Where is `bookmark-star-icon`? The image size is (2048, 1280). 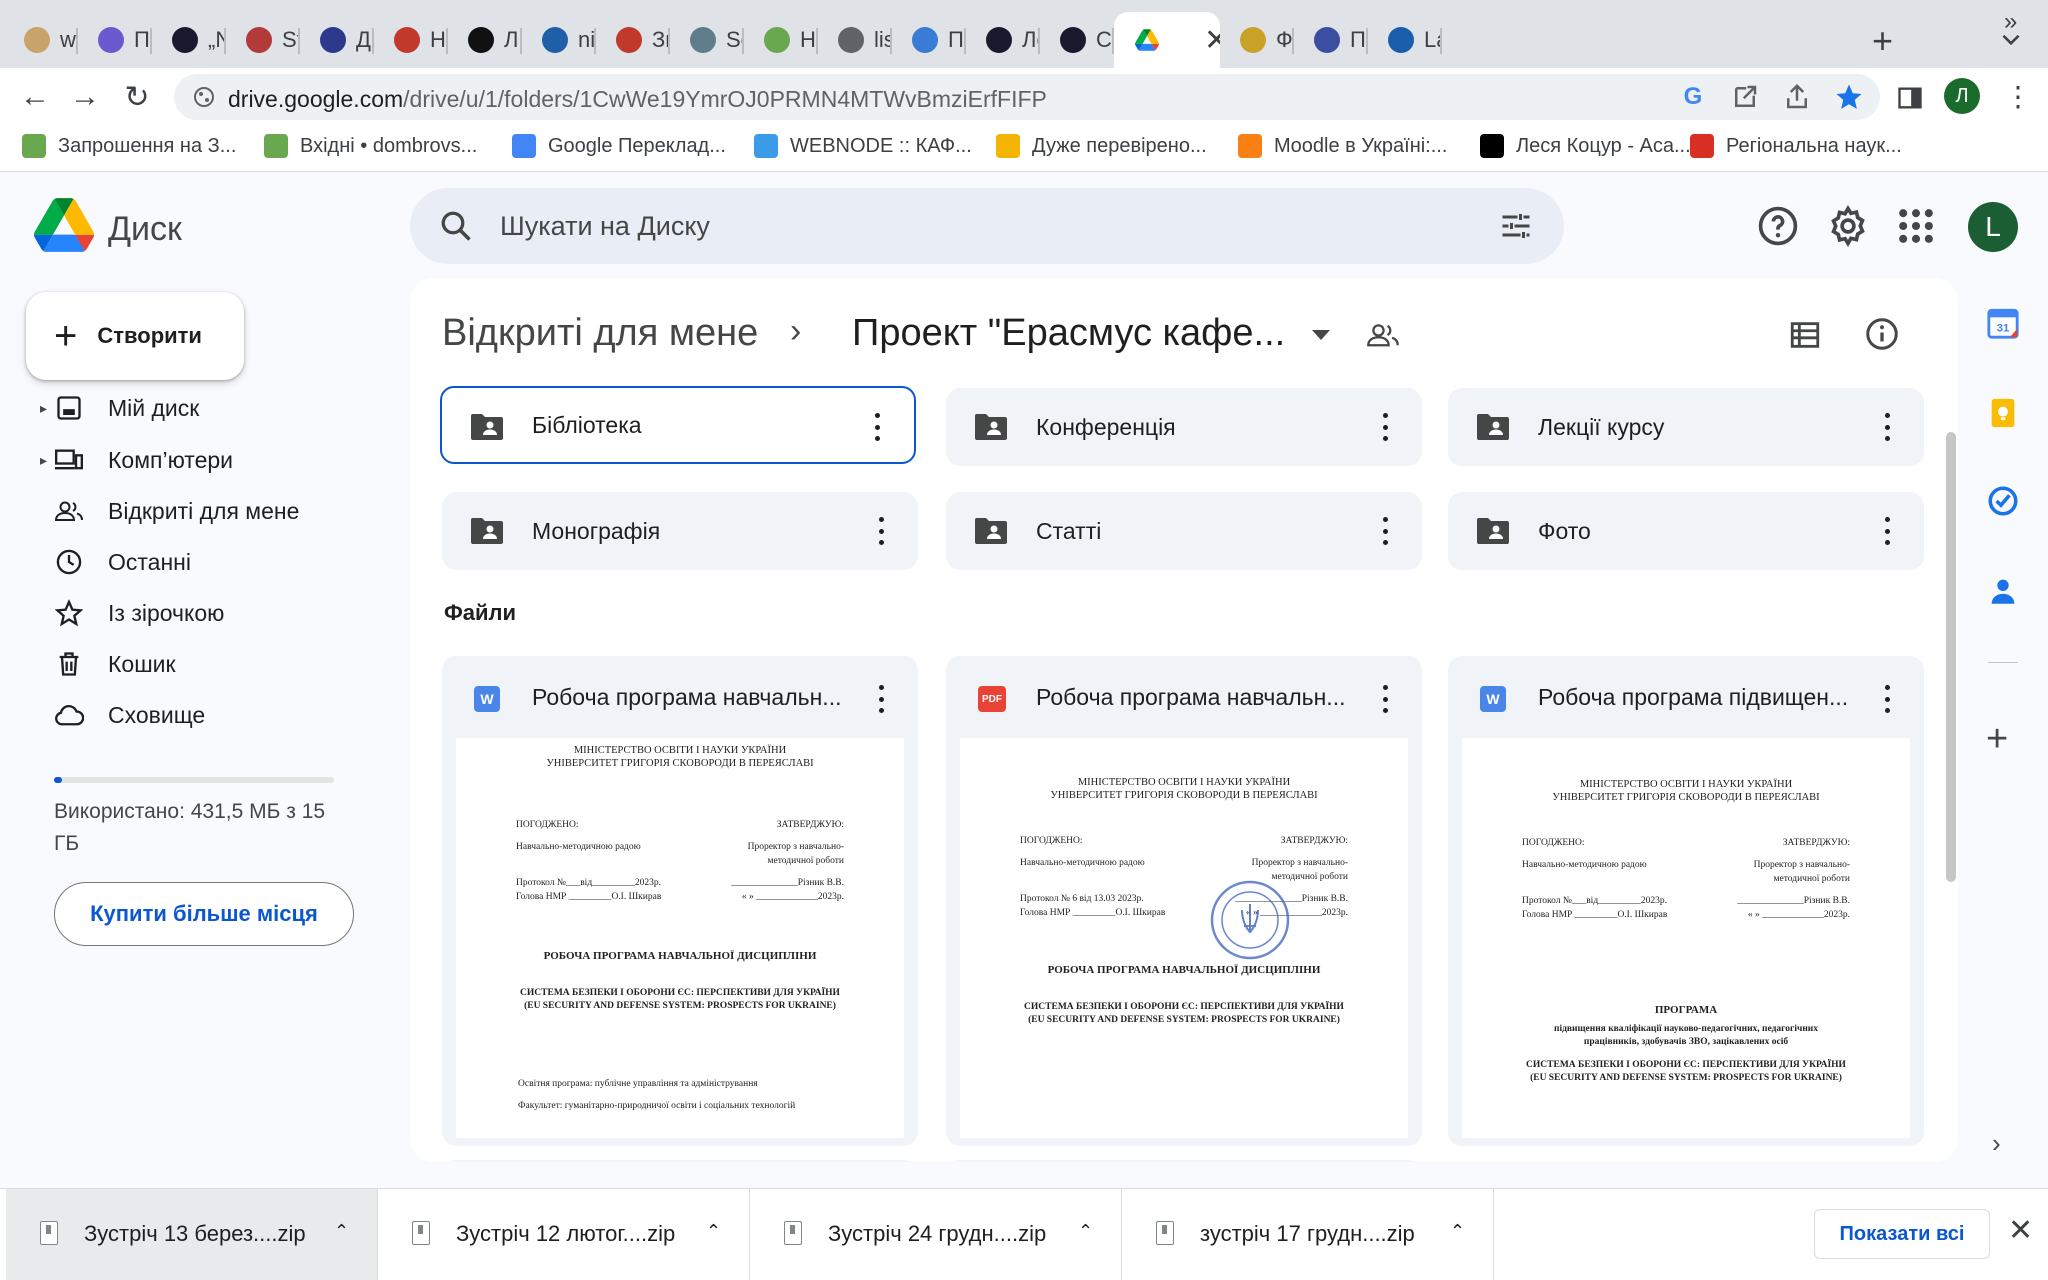 bookmark-star-icon is located at coordinates (1849, 97).